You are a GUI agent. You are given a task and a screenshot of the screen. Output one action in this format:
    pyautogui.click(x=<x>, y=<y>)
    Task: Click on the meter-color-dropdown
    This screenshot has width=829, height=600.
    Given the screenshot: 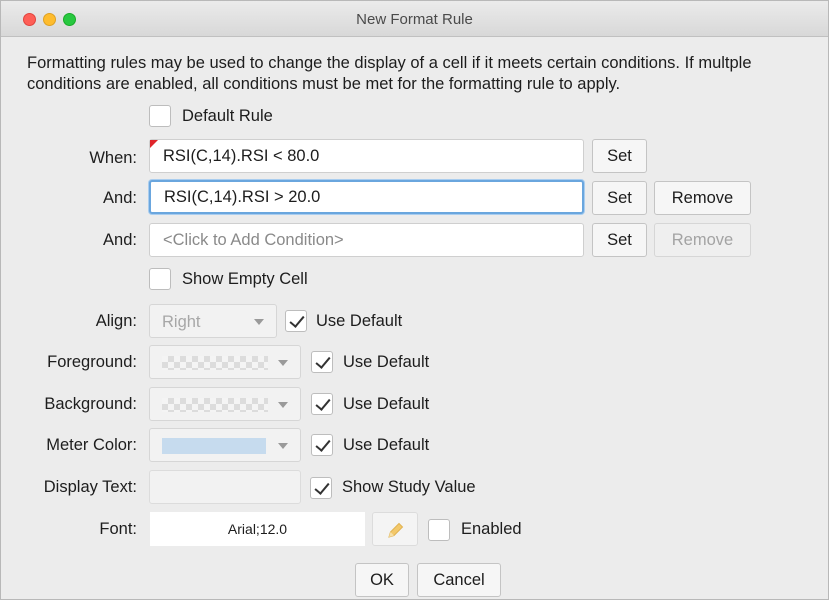 What is the action you would take?
    pyautogui.click(x=225, y=445)
    